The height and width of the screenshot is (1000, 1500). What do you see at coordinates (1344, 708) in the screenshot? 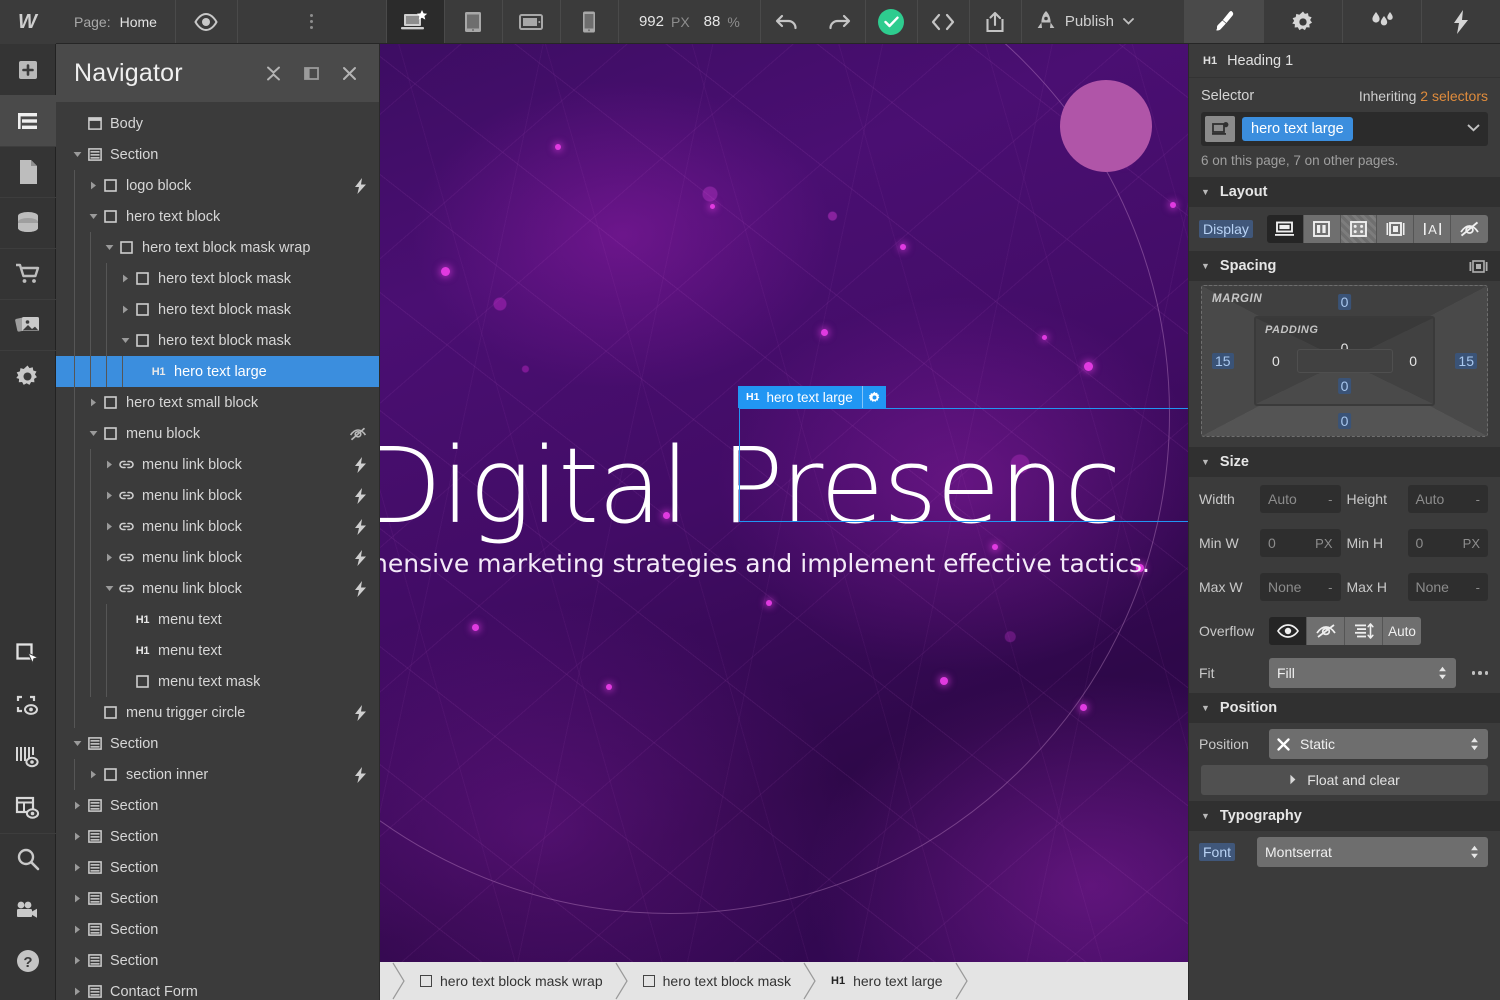
I see `section-header-position: ▼ Position` at bounding box center [1344, 708].